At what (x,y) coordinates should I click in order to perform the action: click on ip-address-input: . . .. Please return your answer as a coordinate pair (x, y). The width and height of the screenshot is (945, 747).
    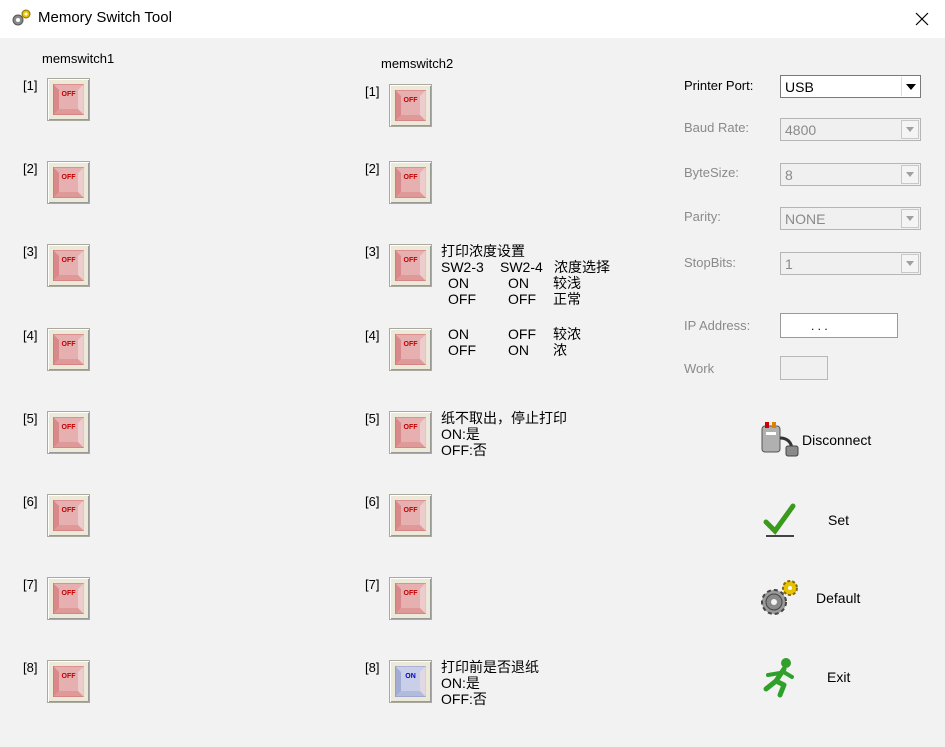
    Looking at the image, I should click on (839, 325).